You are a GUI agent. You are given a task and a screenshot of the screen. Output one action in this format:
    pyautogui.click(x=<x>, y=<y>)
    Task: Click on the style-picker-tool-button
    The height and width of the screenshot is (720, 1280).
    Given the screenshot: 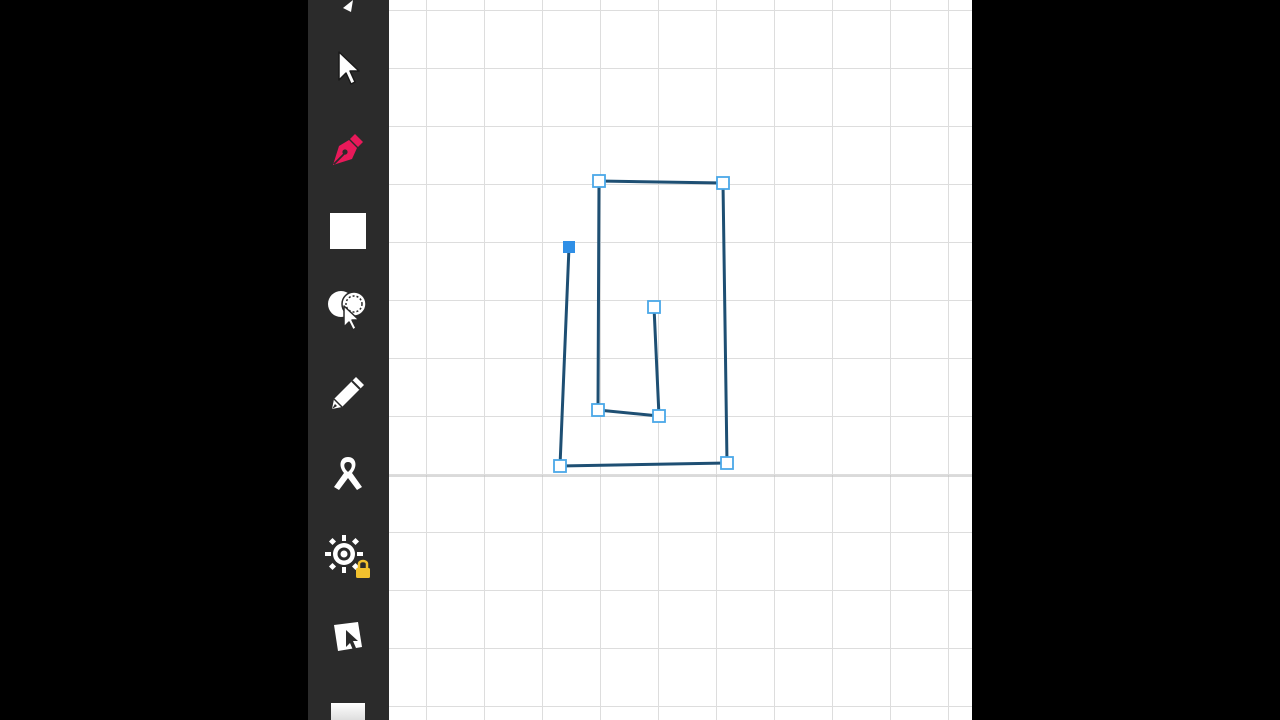 What is the action you would take?
    pyautogui.click(x=348, y=310)
    